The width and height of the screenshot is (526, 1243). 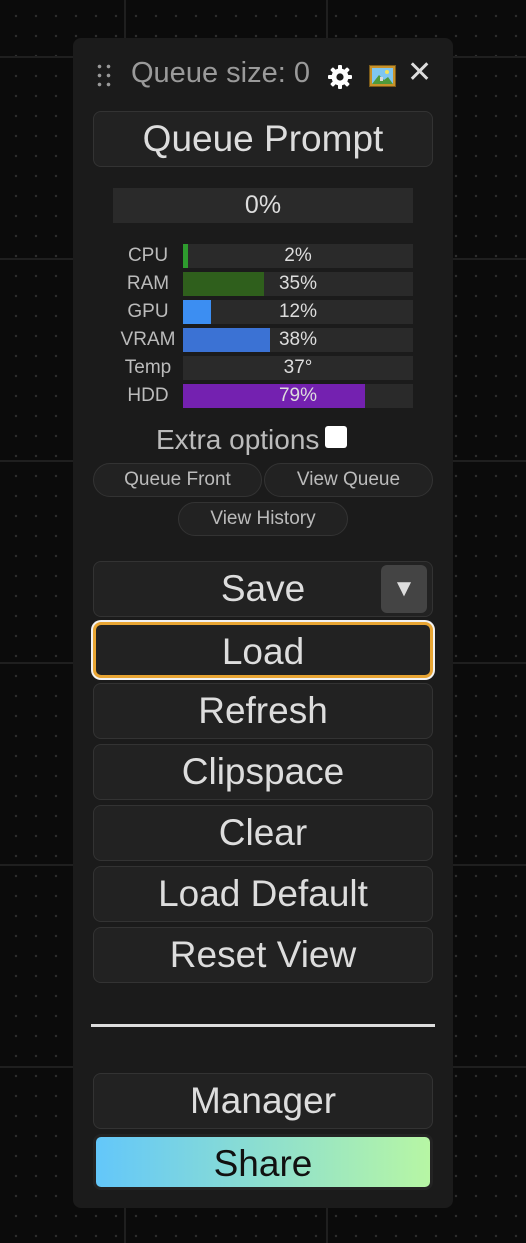 I want to click on stat-bar: 12%, so click(x=298, y=312).